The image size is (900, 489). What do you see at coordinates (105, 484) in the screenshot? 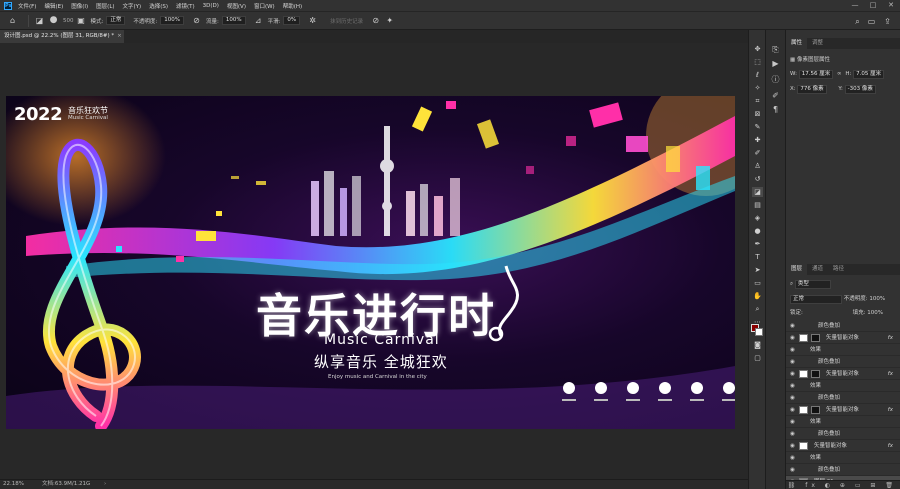
I see `status-arrow-icon: ›` at bounding box center [105, 484].